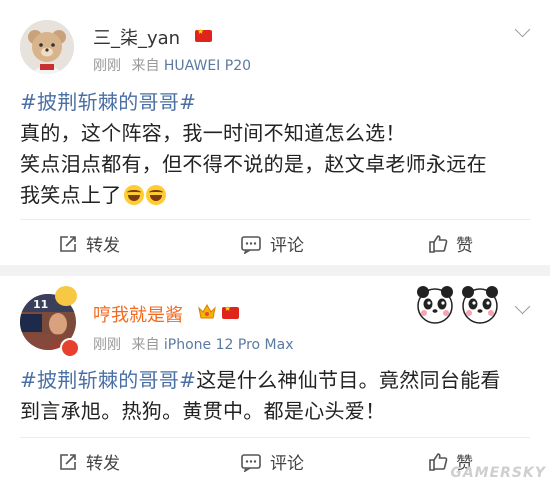  Describe the element at coordinates (138, 314) in the screenshot. I see `username: 哼我就是酱` at that location.